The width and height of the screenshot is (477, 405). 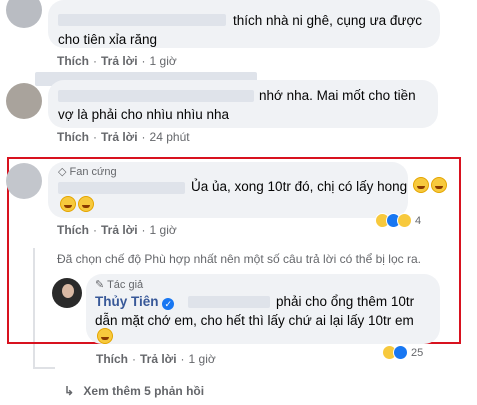 I want to click on verified-badge-icon: ✓, so click(x=168, y=304).